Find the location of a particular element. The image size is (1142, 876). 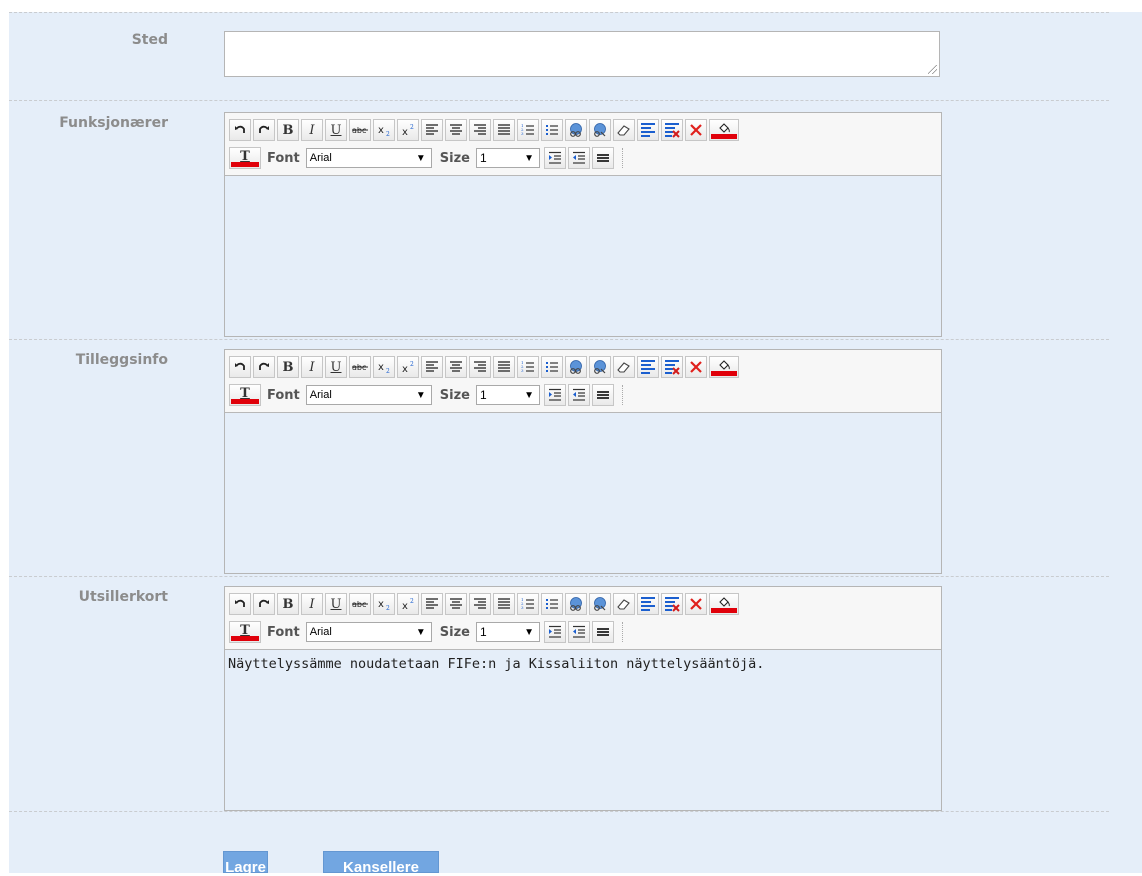

indent-icon is located at coordinates (555, 632).